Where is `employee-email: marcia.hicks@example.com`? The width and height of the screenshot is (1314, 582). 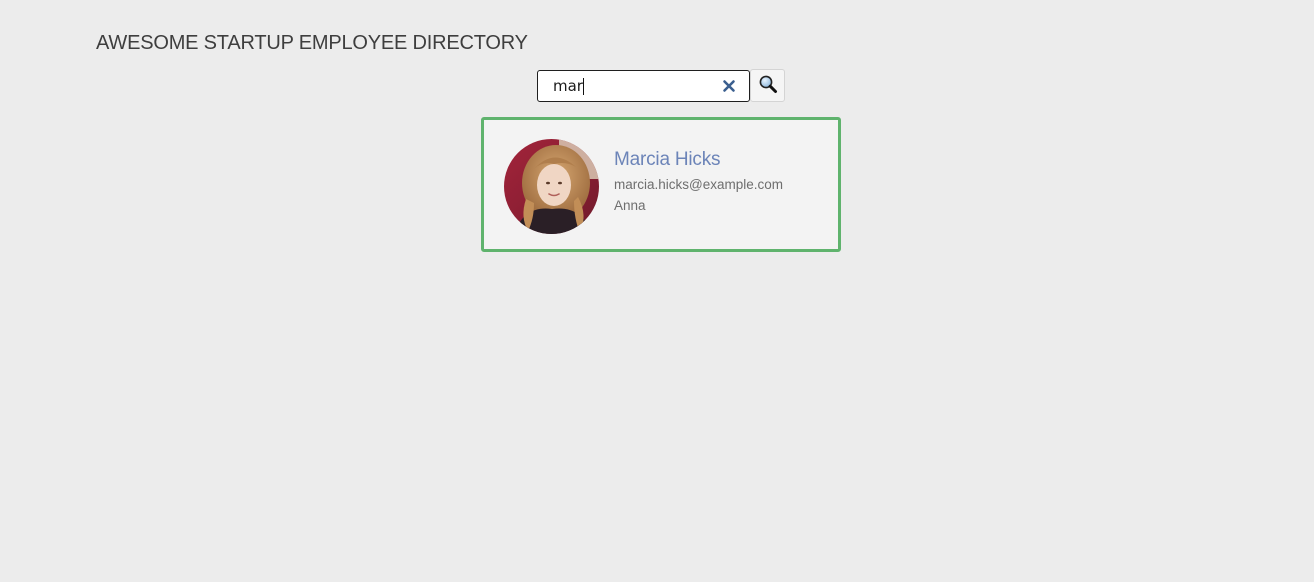
employee-email: marcia.hicks@example.com is located at coordinates (699, 184).